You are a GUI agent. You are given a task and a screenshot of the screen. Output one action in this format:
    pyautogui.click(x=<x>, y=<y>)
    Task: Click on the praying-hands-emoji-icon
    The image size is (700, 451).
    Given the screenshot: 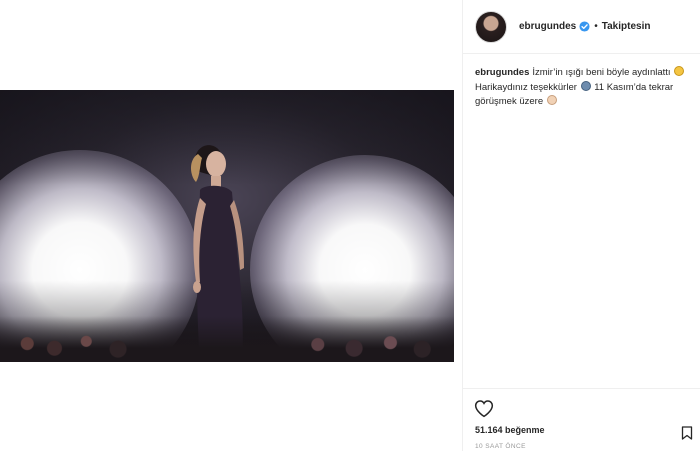 What is the action you would take?
    pyautogui.click(x=679, y=71)
    